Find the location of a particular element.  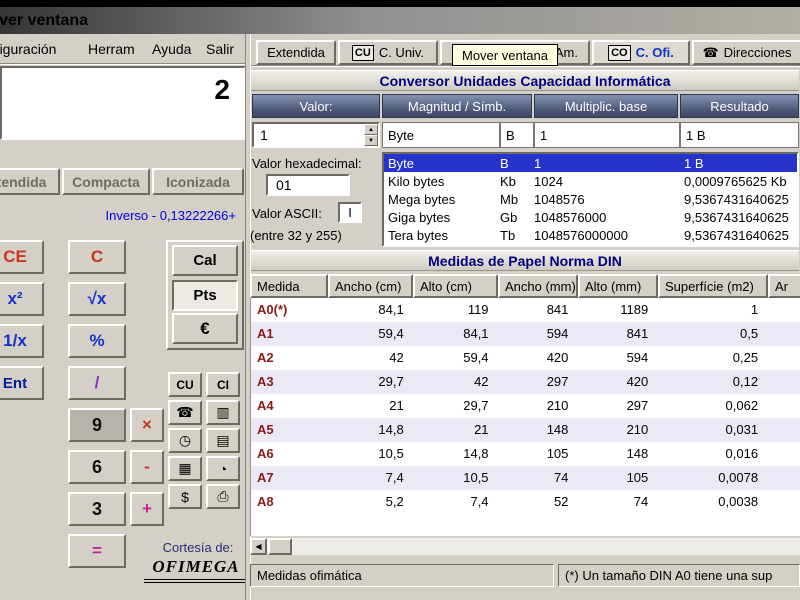

calc-button-percent: % is located at coordinates (97, 341).